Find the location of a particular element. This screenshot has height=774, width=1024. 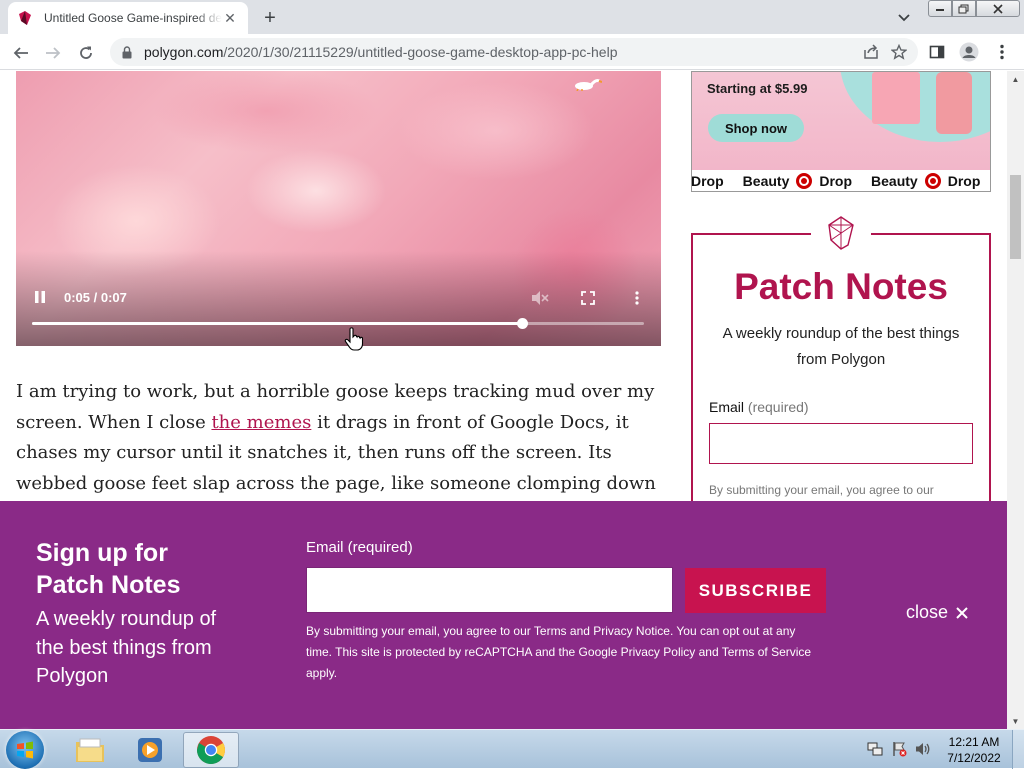

show-desktop-button is located at coordinates (1018, 749).